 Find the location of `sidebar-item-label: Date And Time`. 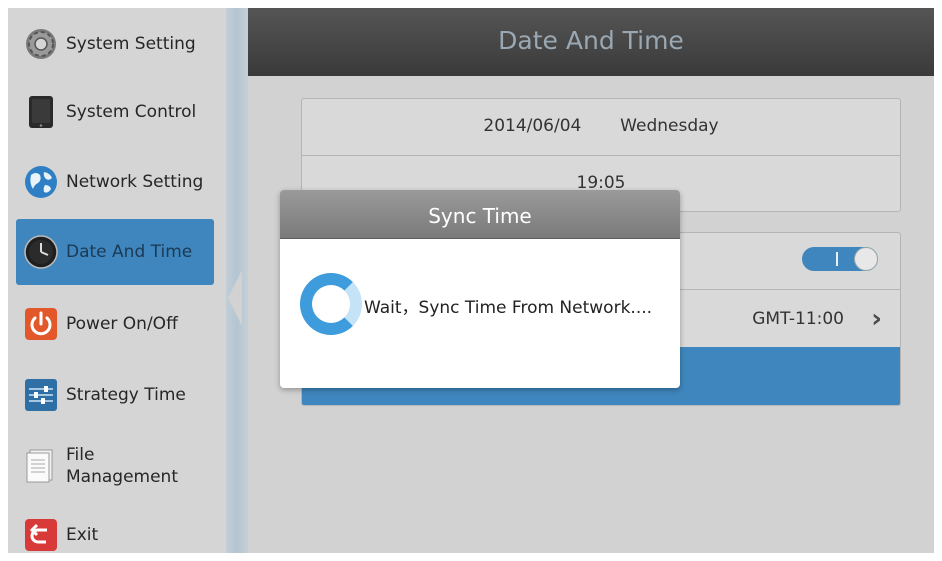

sidebar-item-label: Date And Time is located at coordinates (129, 252).